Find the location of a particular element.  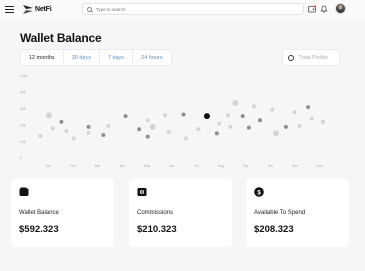

x-tick-label: Feb is located at coordinates (73, 166).